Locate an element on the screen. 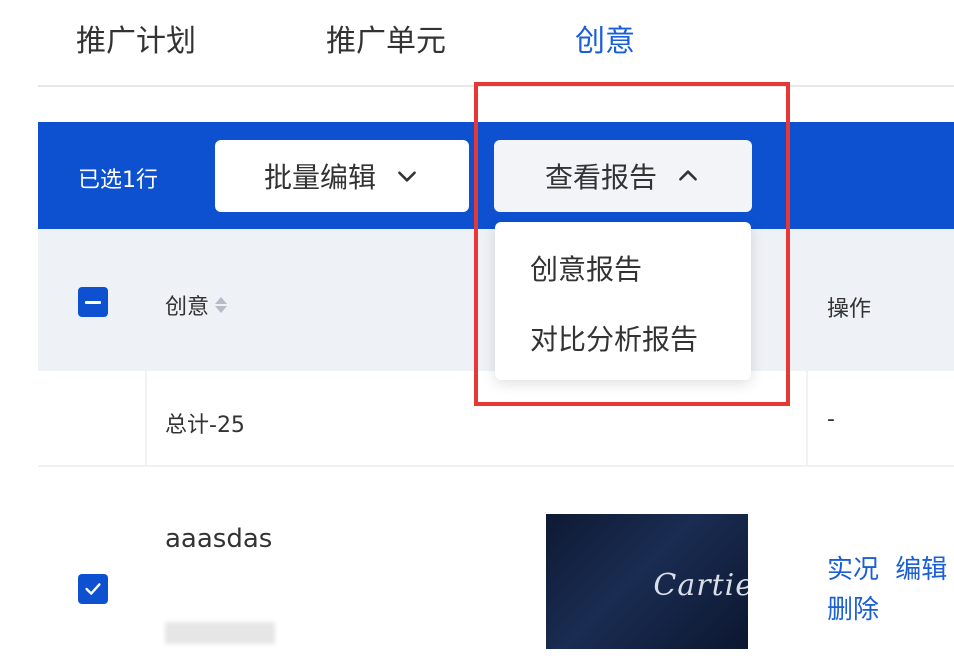 The width and height of the screenshot is (954, 667). tabs-divider is located at coordinates (496, 86).